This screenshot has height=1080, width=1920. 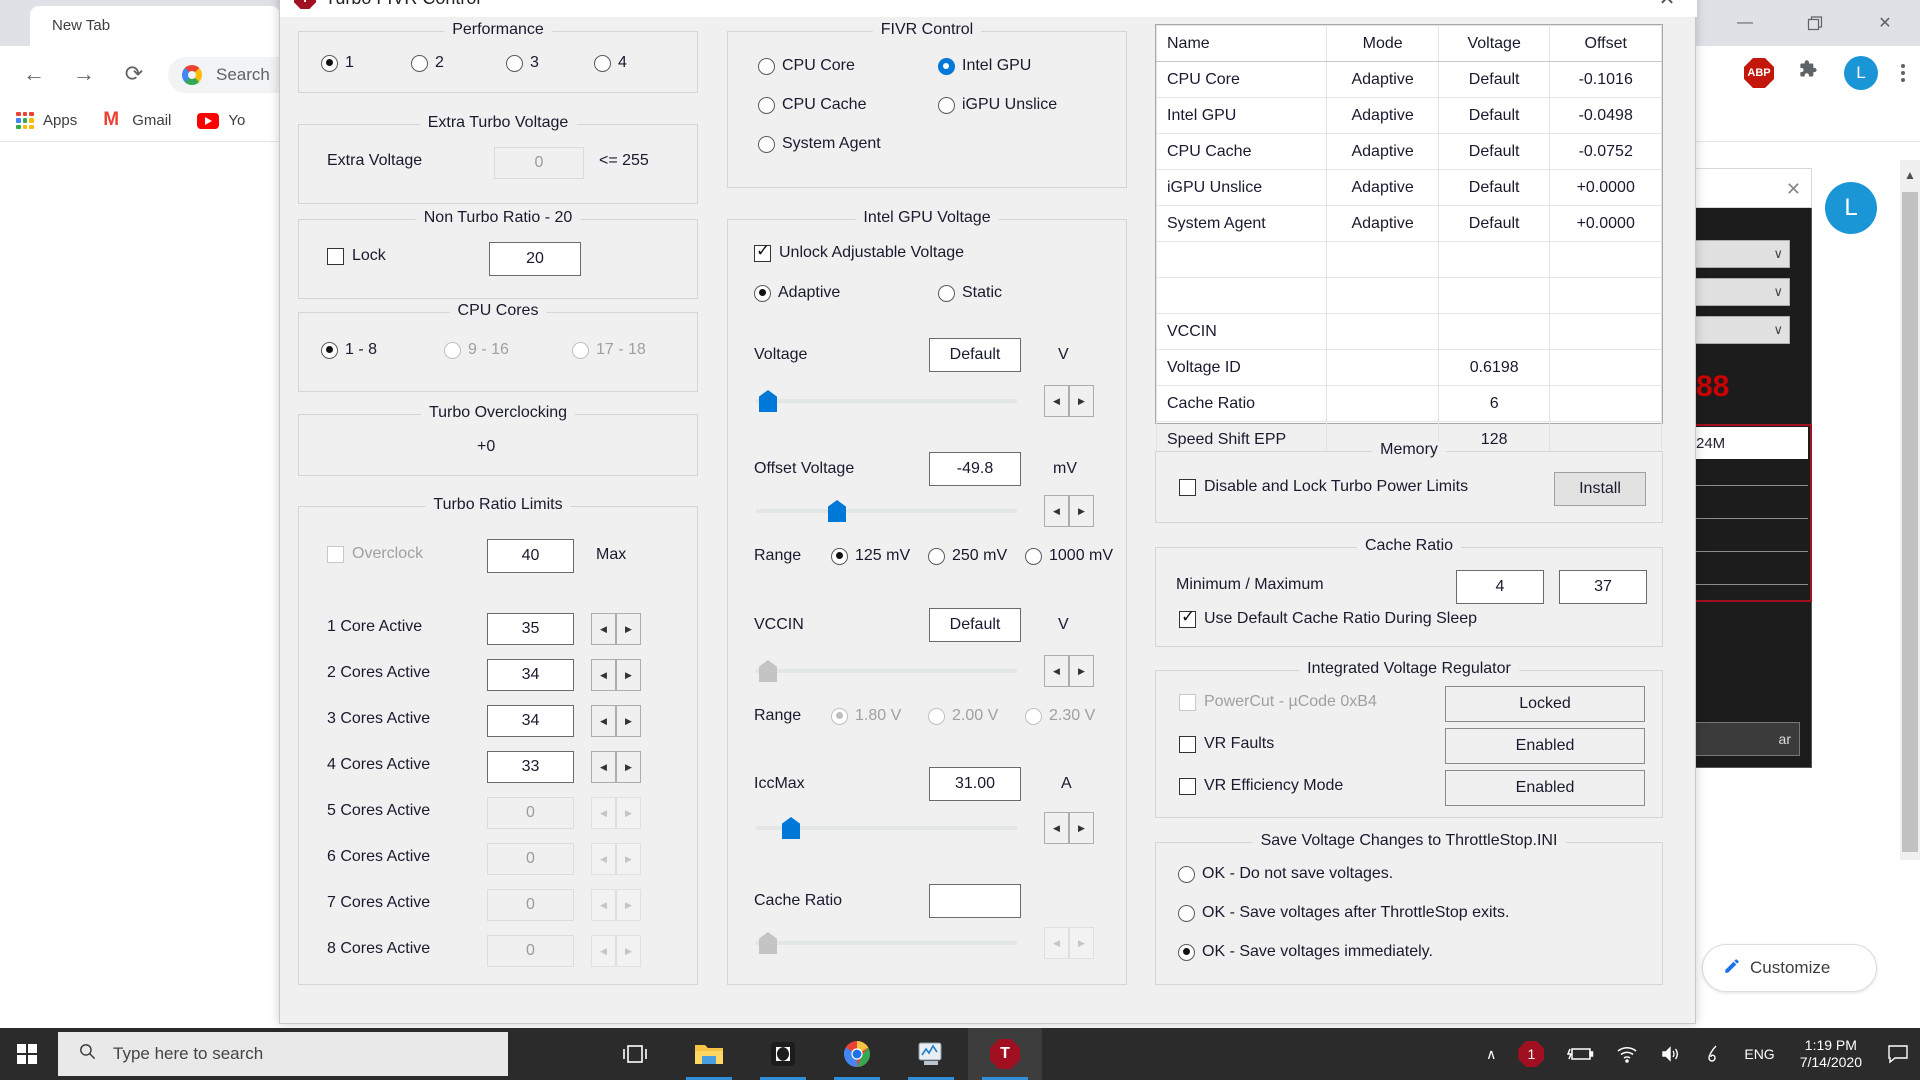 What do you see at coordinates (859, 251) in the screenshot?
I see `unlock-adjustable-voltage-checkbox: Unlock Adjustable Voltage` at bounding box center [859, 251].